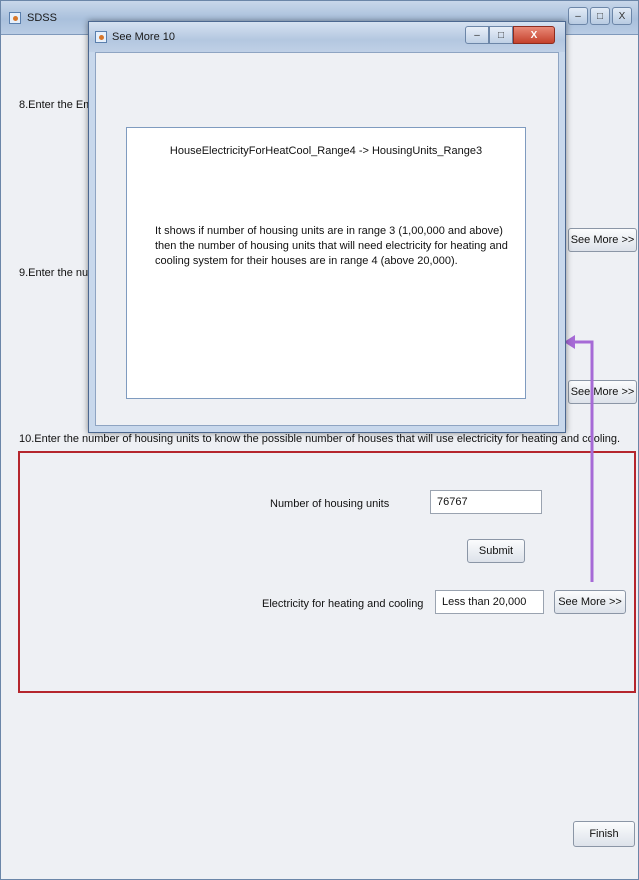  Describe the element at coordinates (58, 273) in the screenshot. I see `question-9-label: 9.Enter the num` at that location.